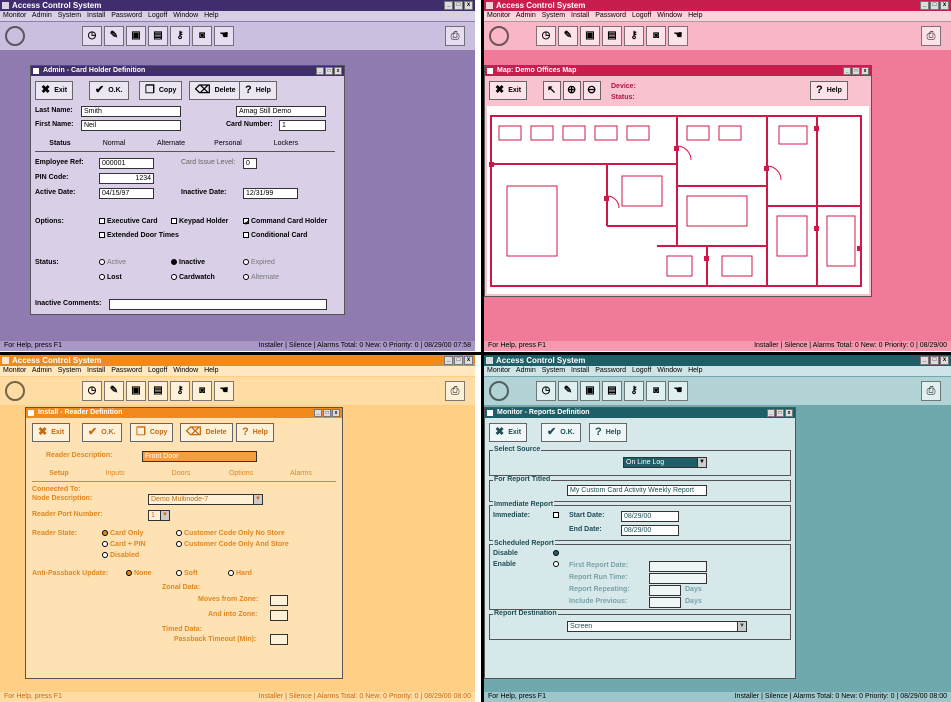  Describe the element at coordinates (205, 499) in the screenshot. I see `node-description-dropdown: Demo Multinode-7 ▼` at that location.